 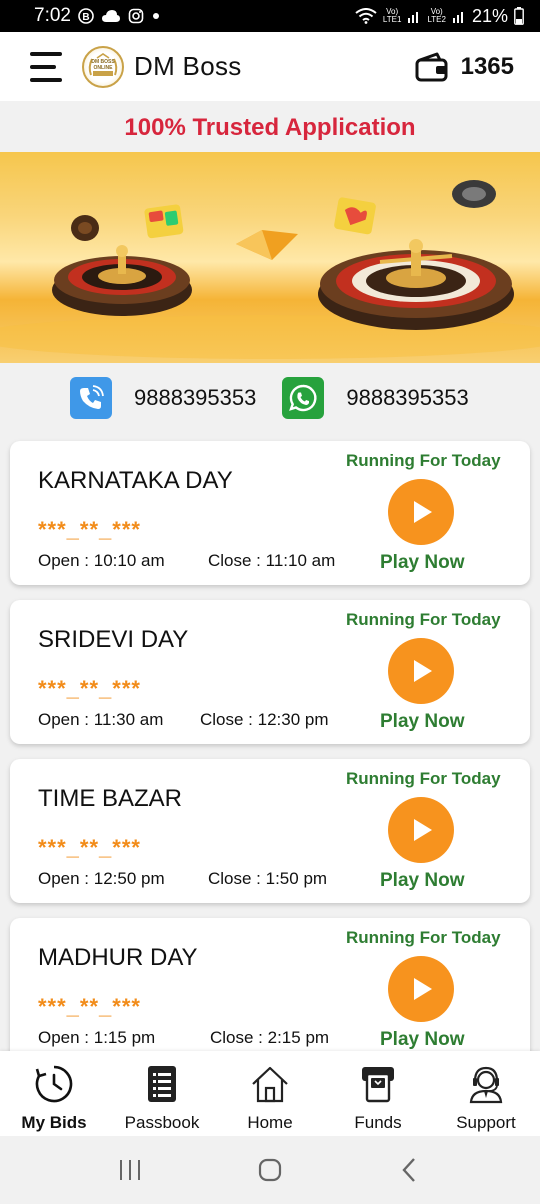 I want to click on recent-apps-button, so click(x=130, y=1170).